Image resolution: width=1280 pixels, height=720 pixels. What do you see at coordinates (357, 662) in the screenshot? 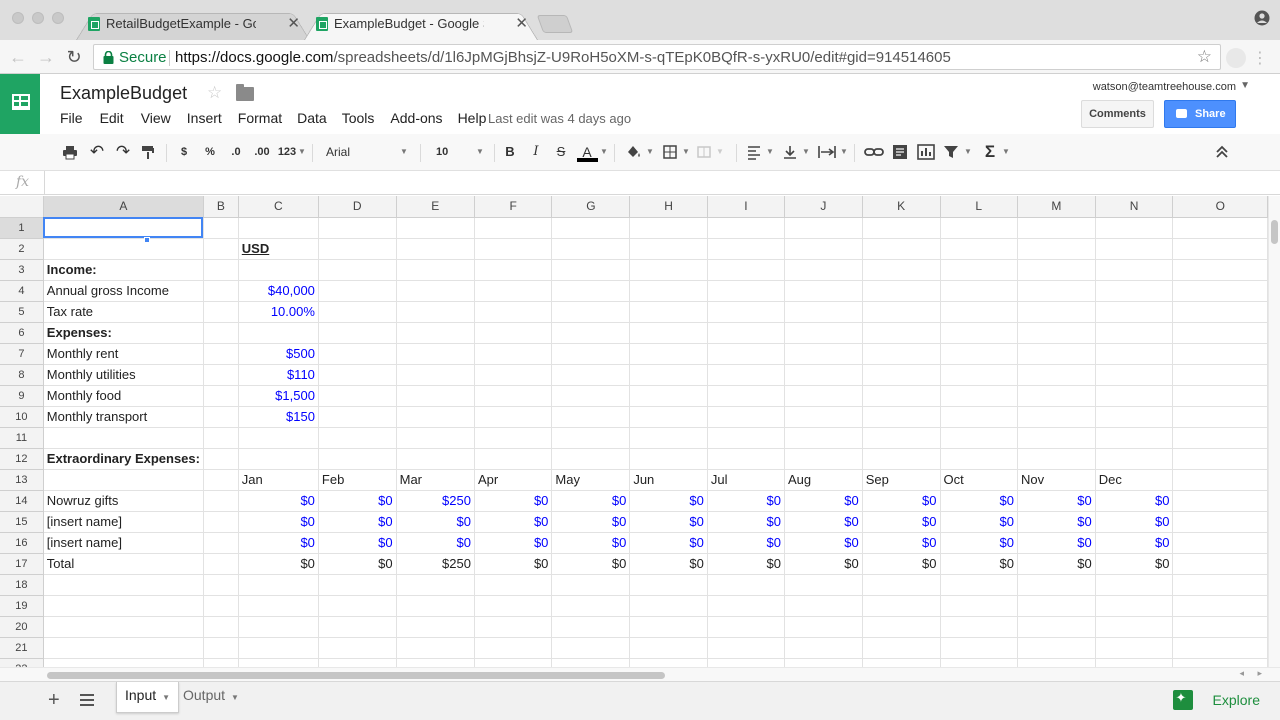
I see `cell-d22` at bounding box center [357, 662].